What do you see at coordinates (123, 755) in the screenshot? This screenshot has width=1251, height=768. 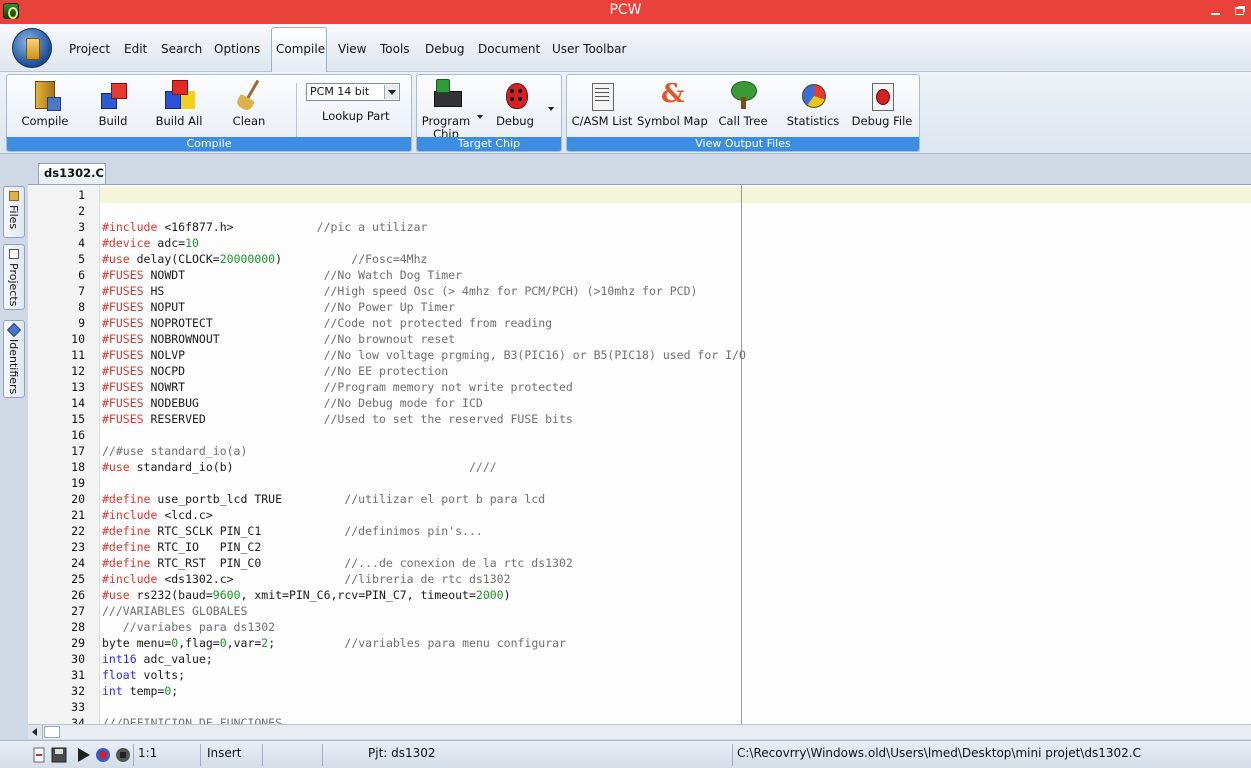 I see `stop-button` at bounding box center [123, 755].